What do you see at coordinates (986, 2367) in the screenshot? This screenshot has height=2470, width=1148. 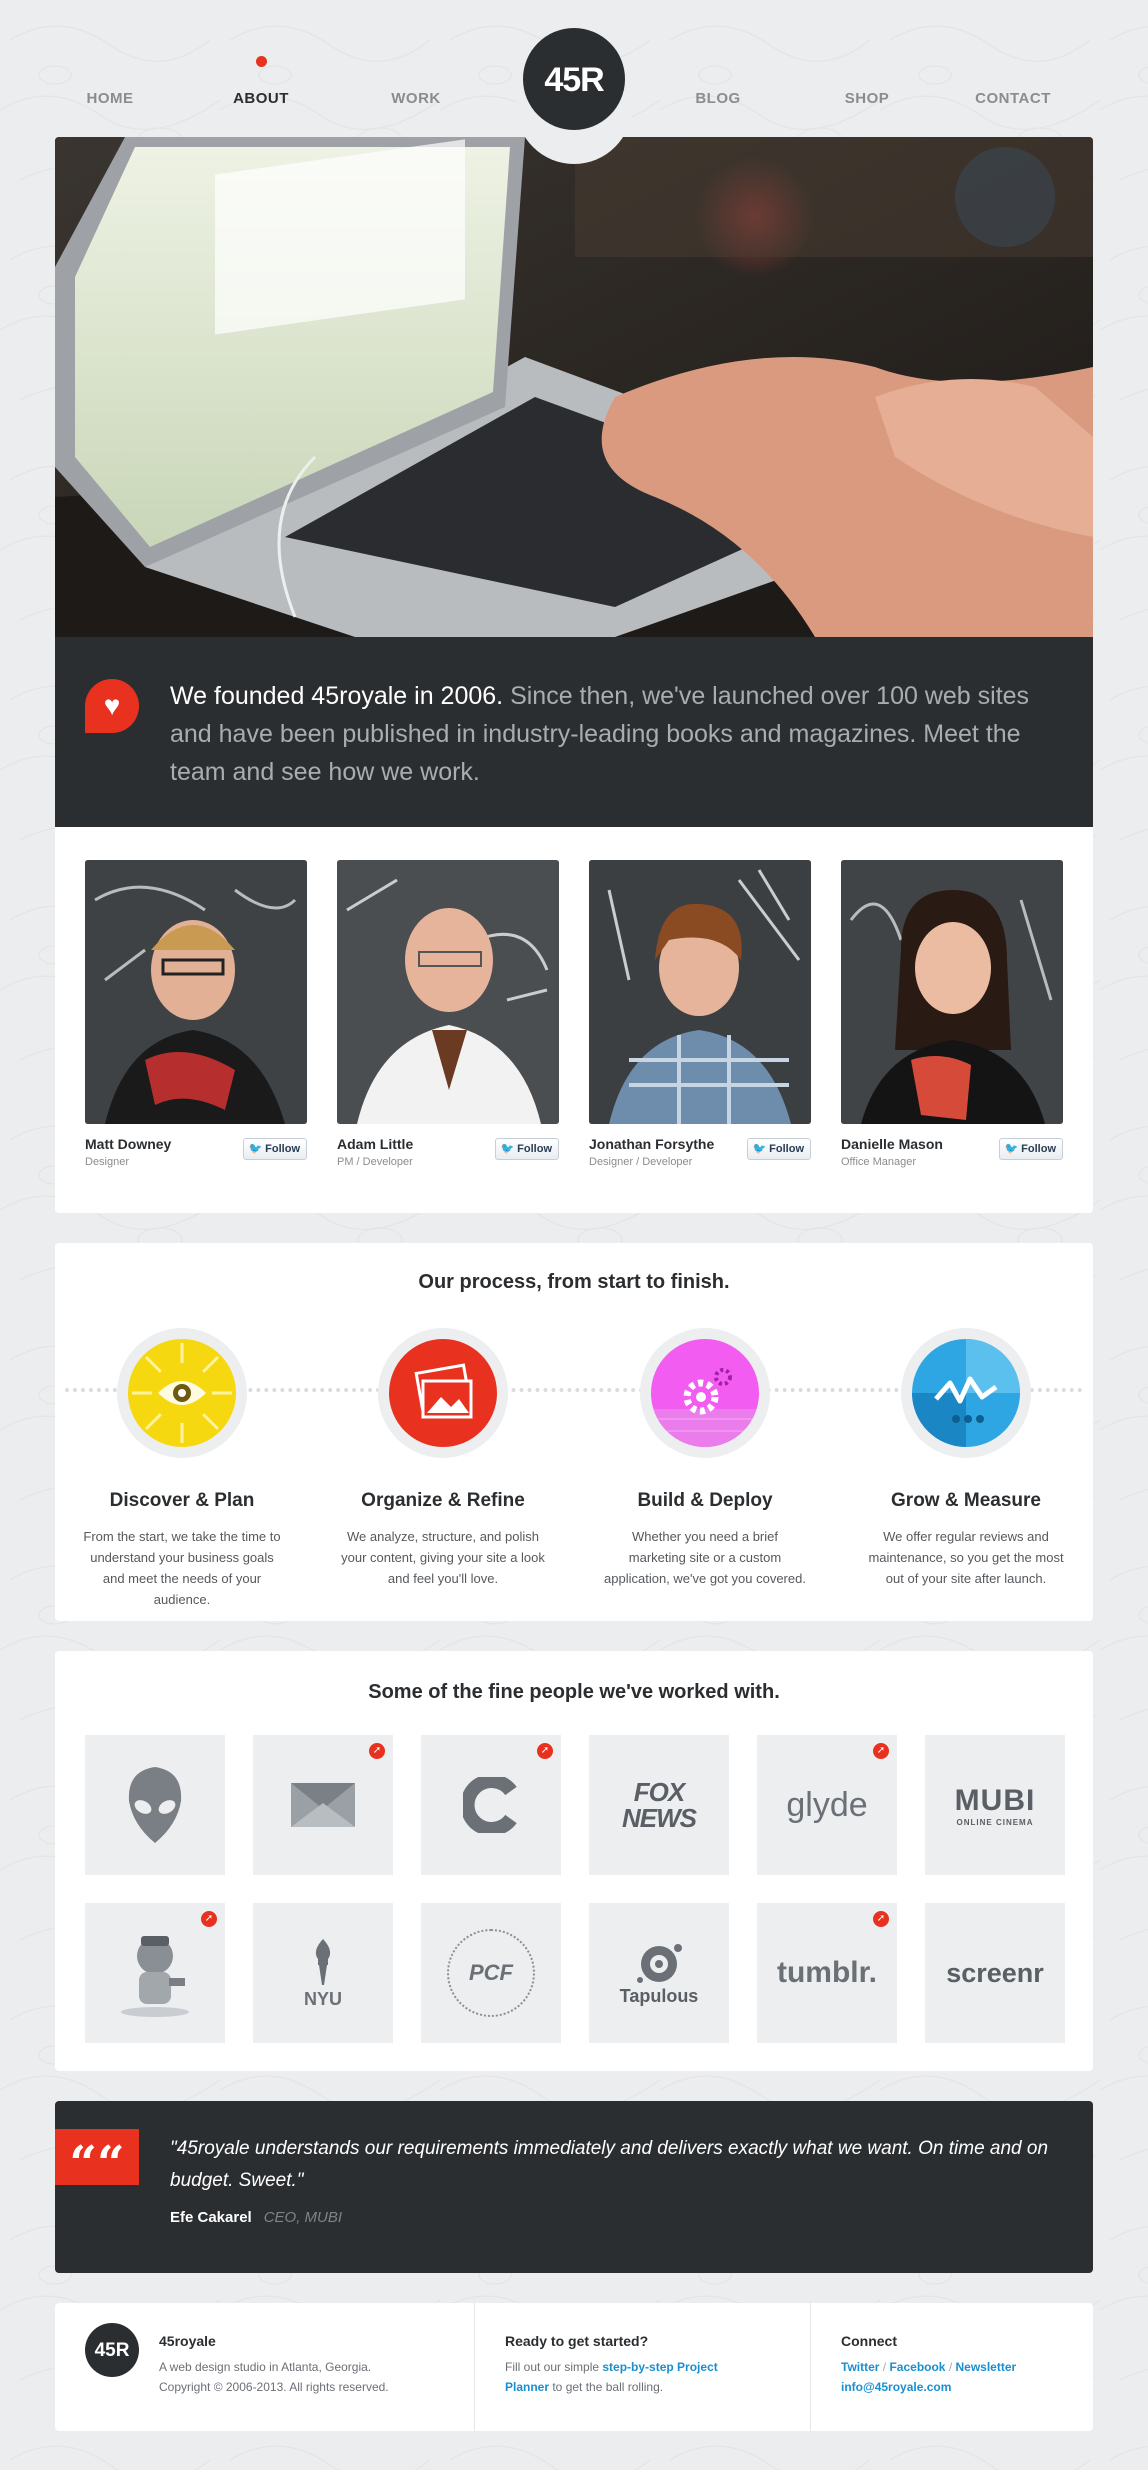 I see `newsletter-link: Newsletter` at bounding box center [986, 2367].